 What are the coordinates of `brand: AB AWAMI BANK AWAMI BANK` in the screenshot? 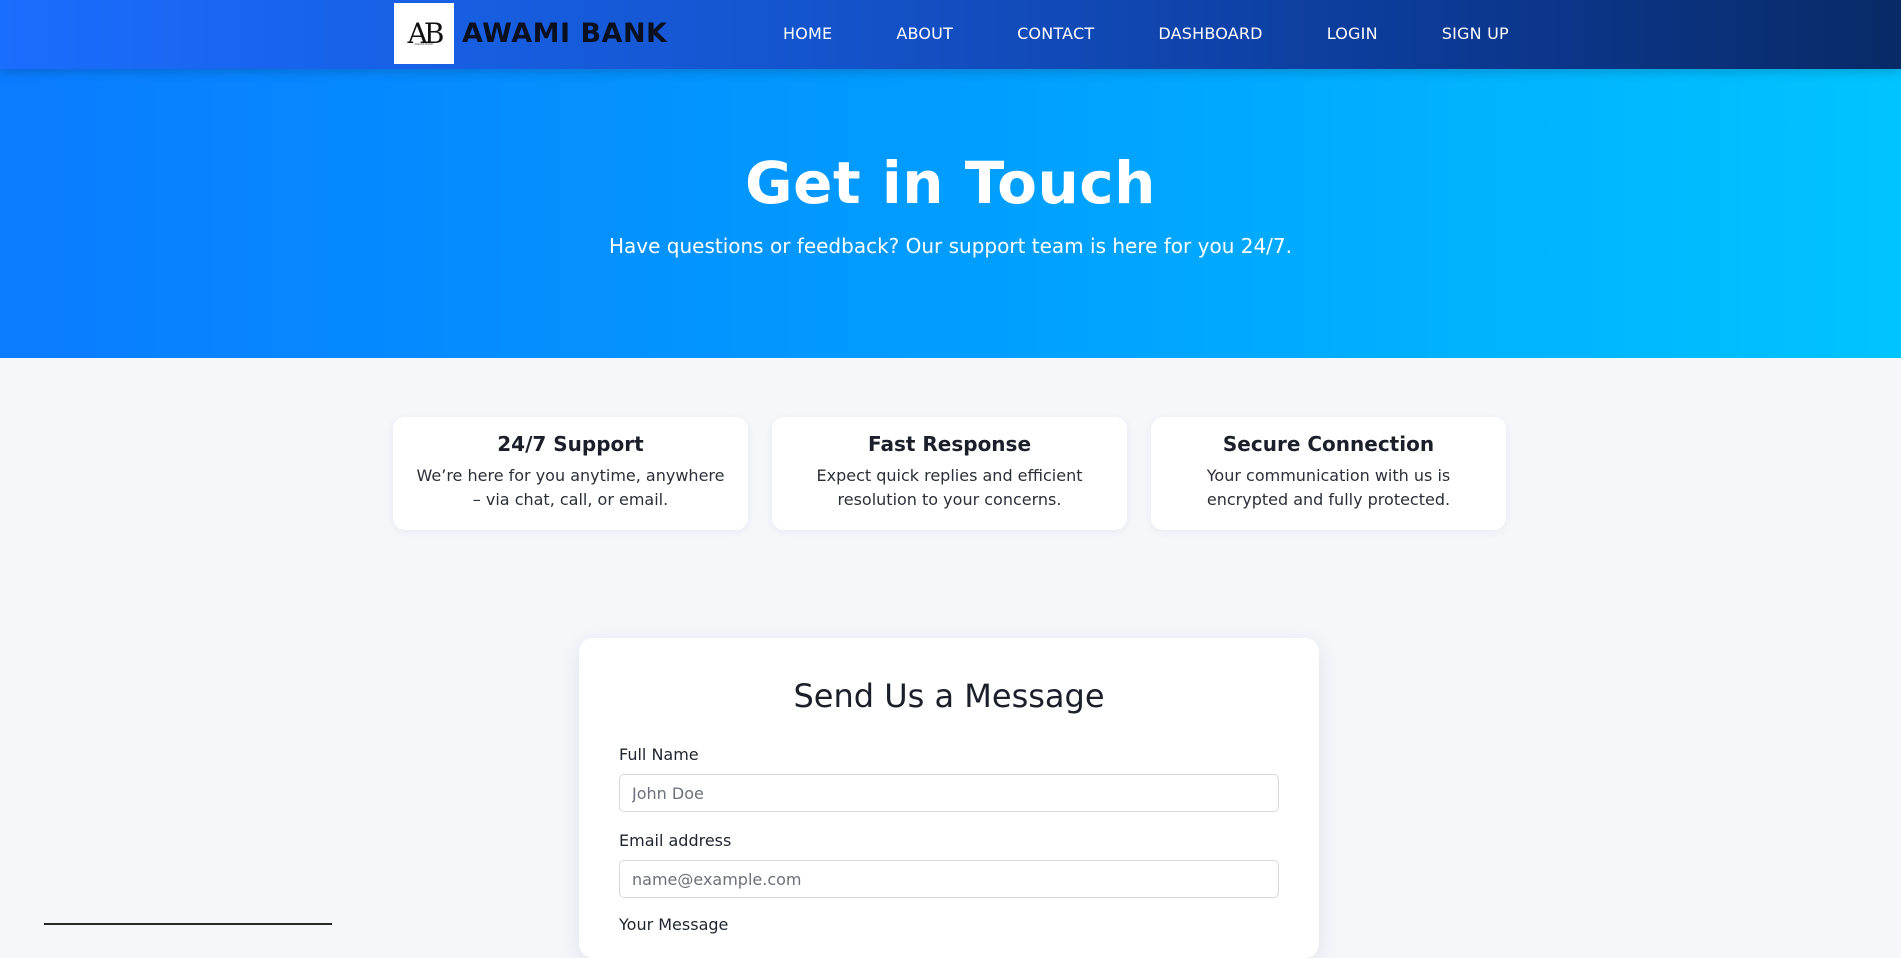 It's located at (530, 33).